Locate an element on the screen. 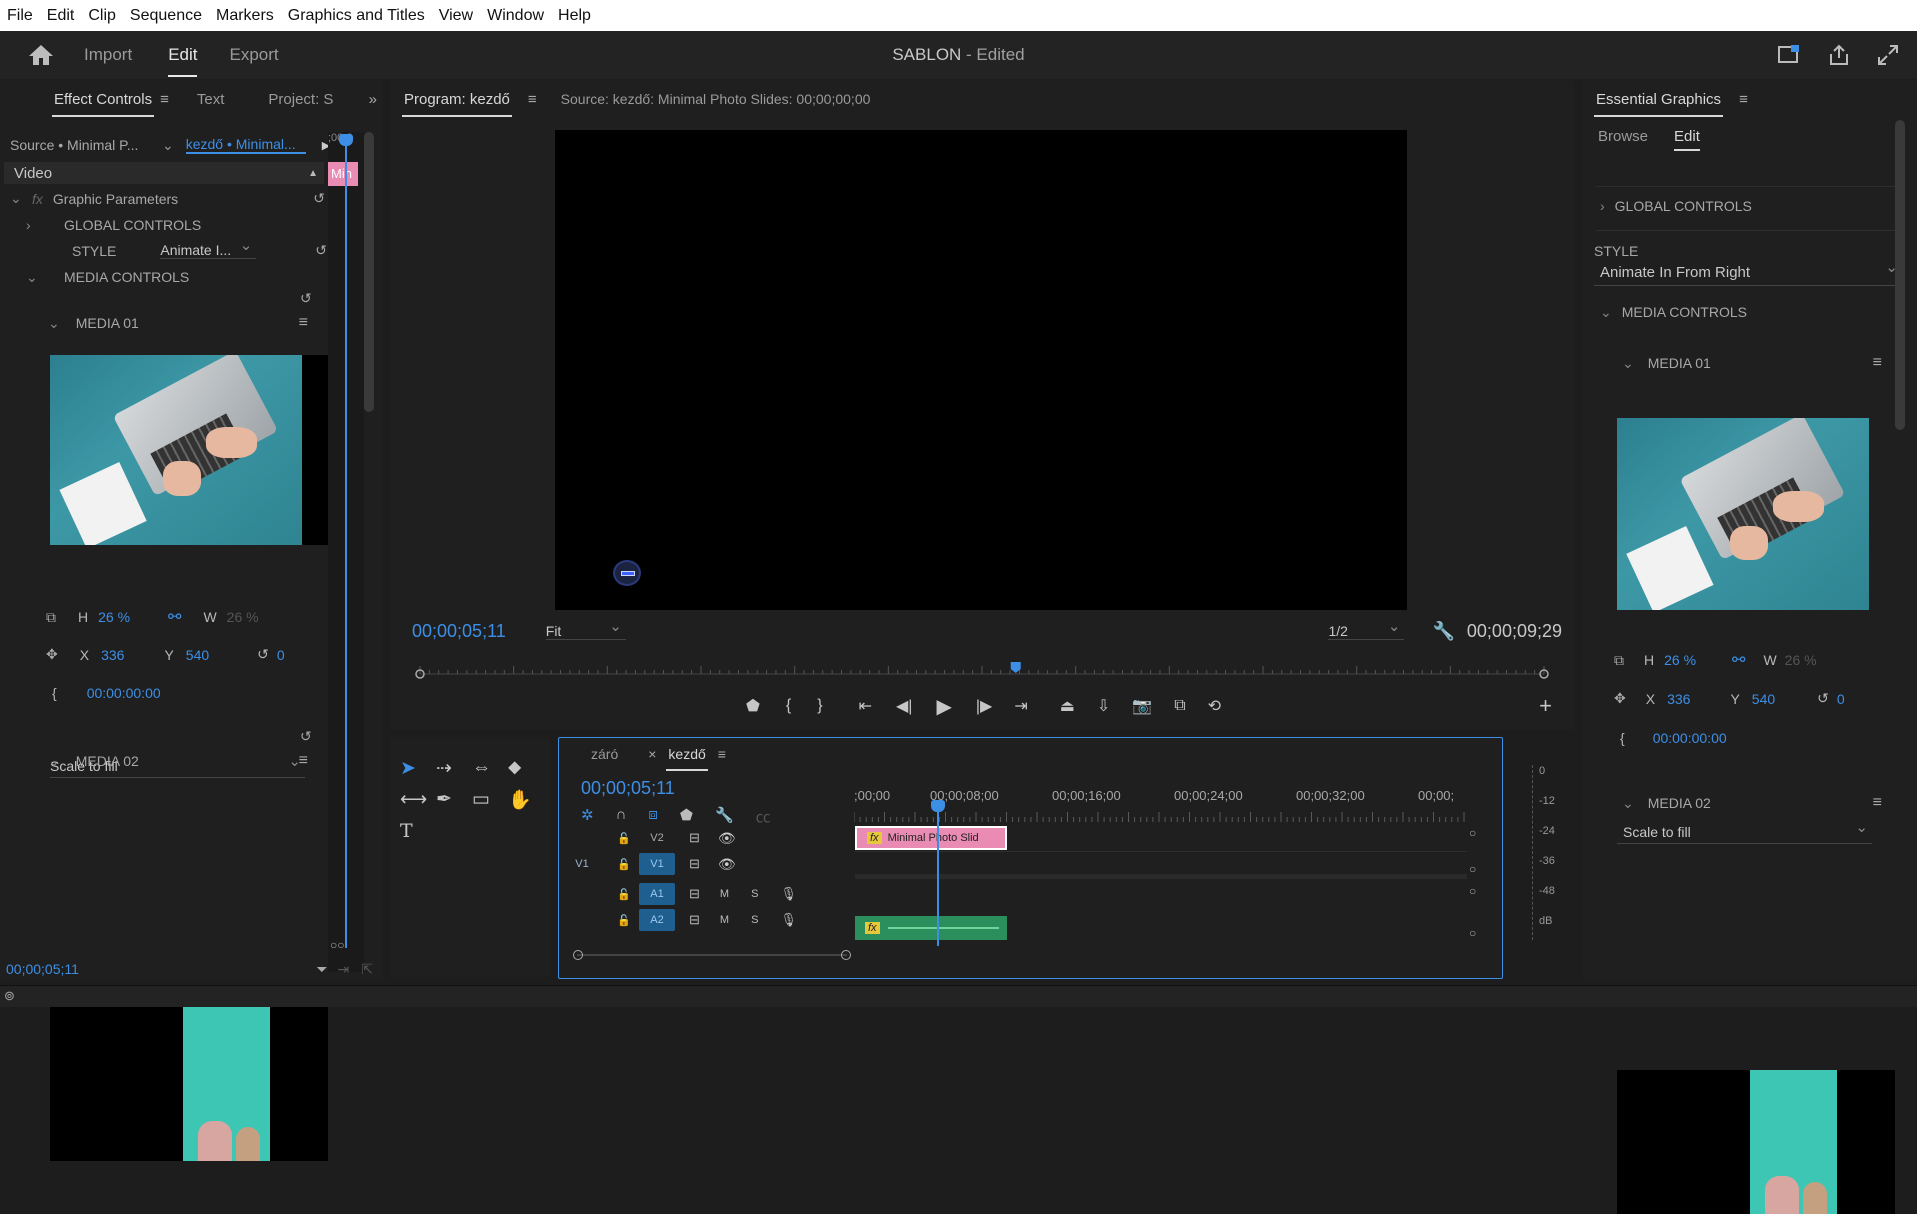  tab-edit: Edit is located at coordinates (183, 55).